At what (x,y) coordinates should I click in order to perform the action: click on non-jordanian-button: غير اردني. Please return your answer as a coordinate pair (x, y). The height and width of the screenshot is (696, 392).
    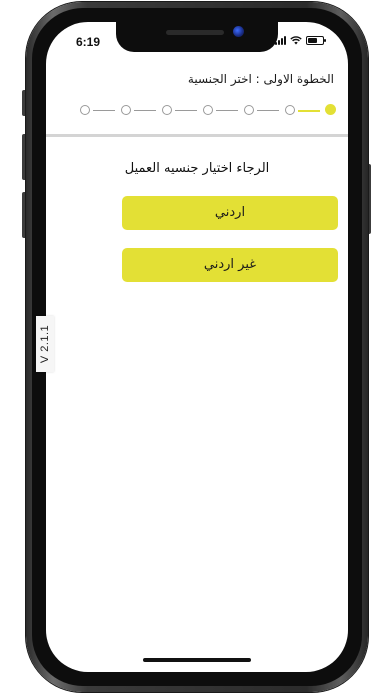
    Looking at the image, I should click on (230, 265).